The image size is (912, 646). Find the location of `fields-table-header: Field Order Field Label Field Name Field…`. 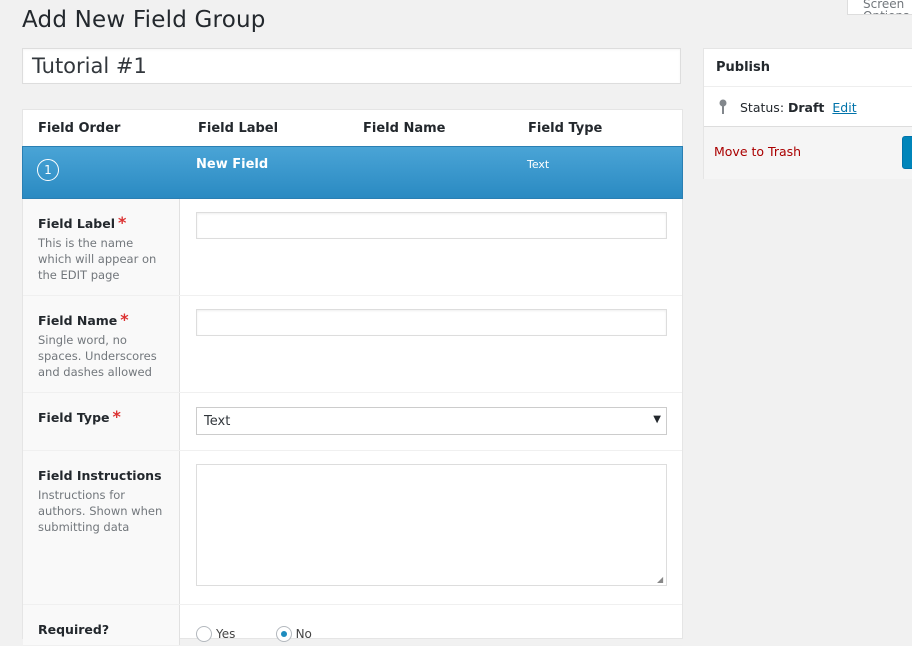

fields-table-header: Field Order Field Label Field Name Field… is located at coordinates (352, 128).